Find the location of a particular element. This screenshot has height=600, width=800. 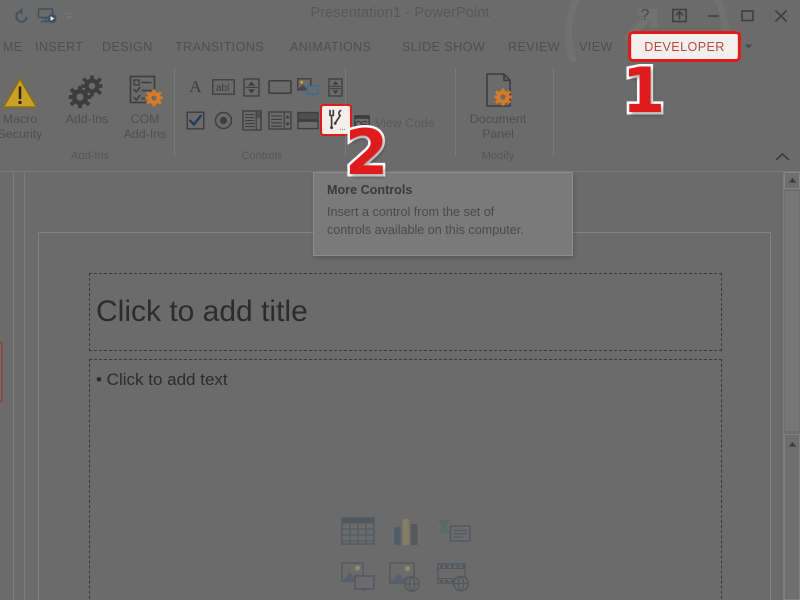

insert-video-icon is located at coordinates (454, 577).